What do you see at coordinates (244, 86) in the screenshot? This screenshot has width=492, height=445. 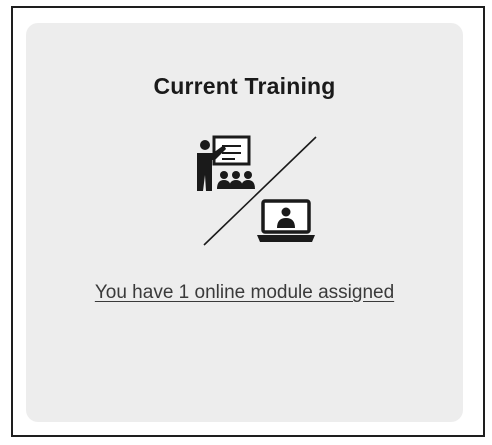 I see `card-title: Current Training` at bounding box center [244, 86].